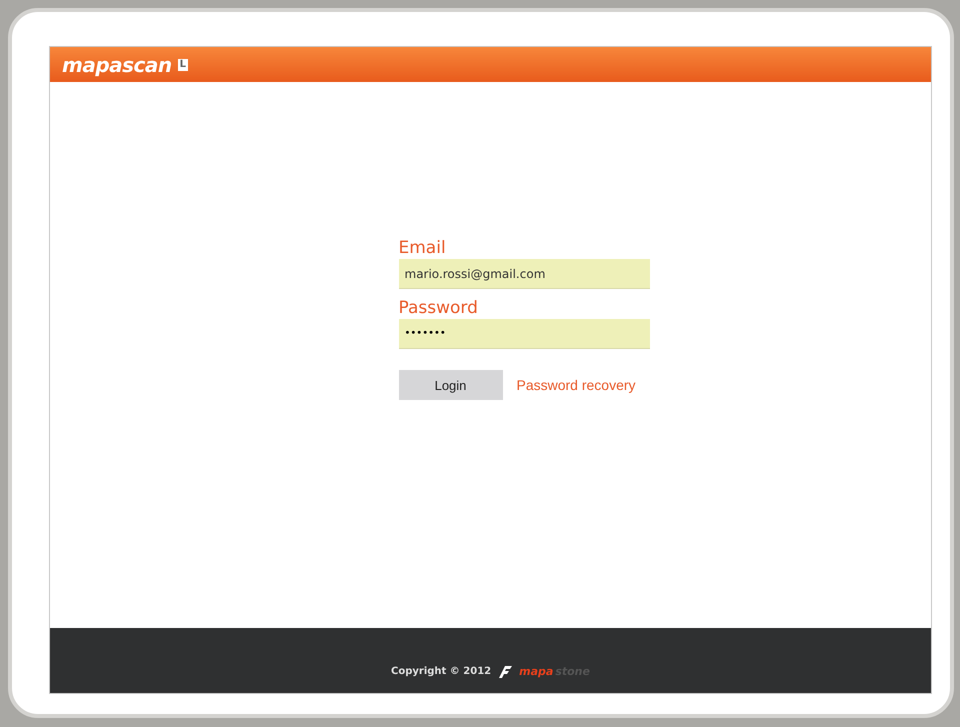  I want to click on password-field: •••••••, so click(524, 334).